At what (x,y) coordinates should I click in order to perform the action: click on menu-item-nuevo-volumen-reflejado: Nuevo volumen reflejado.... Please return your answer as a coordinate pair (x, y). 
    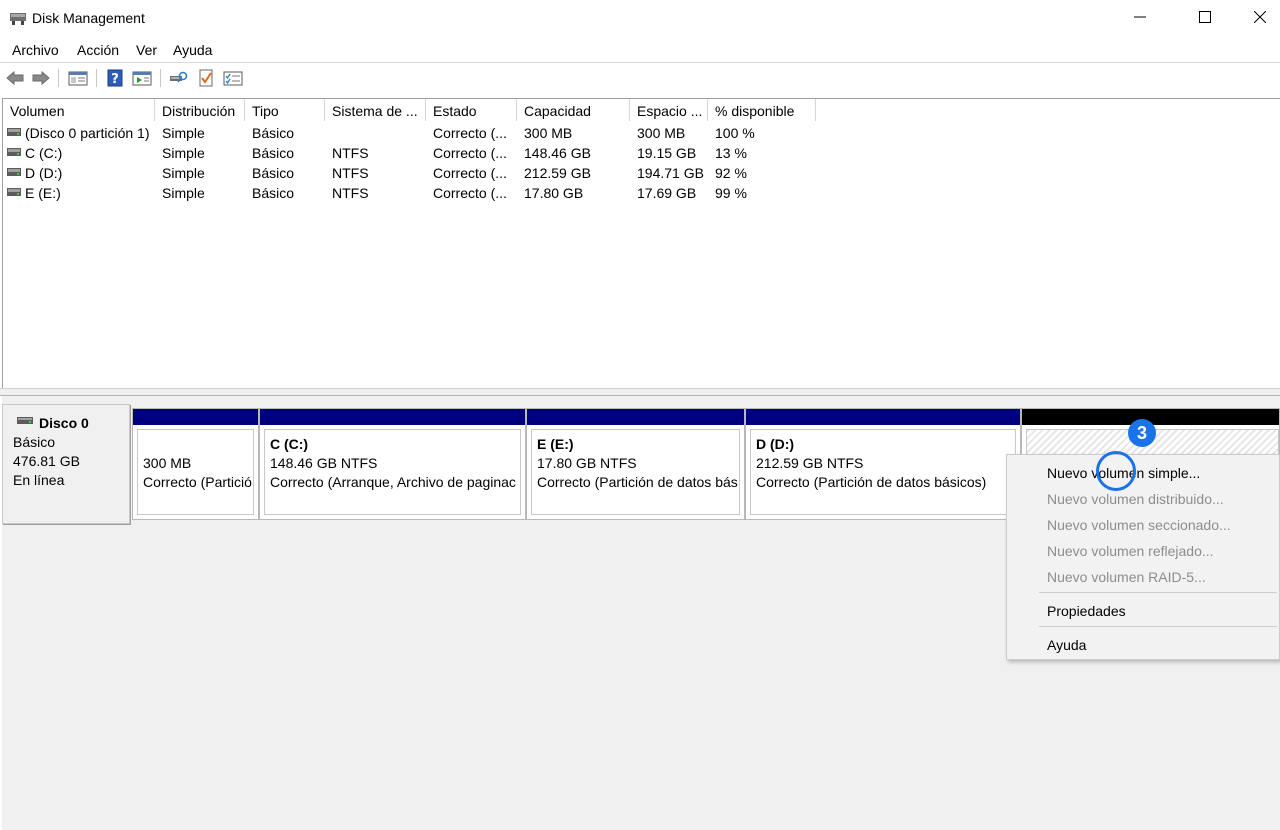
    Looking at the image, I should click on (1130, 551).